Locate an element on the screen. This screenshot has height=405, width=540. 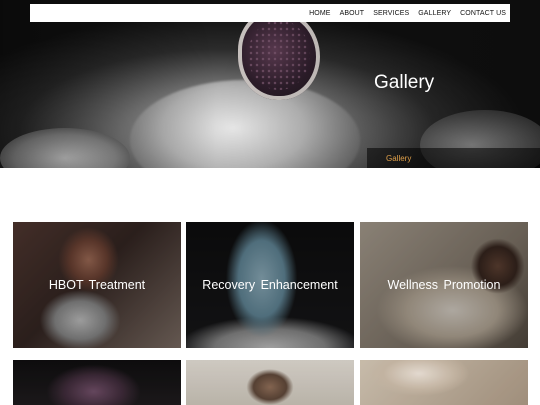
nav-contact-link: CONTACT US is located at coordinates (483, 13).